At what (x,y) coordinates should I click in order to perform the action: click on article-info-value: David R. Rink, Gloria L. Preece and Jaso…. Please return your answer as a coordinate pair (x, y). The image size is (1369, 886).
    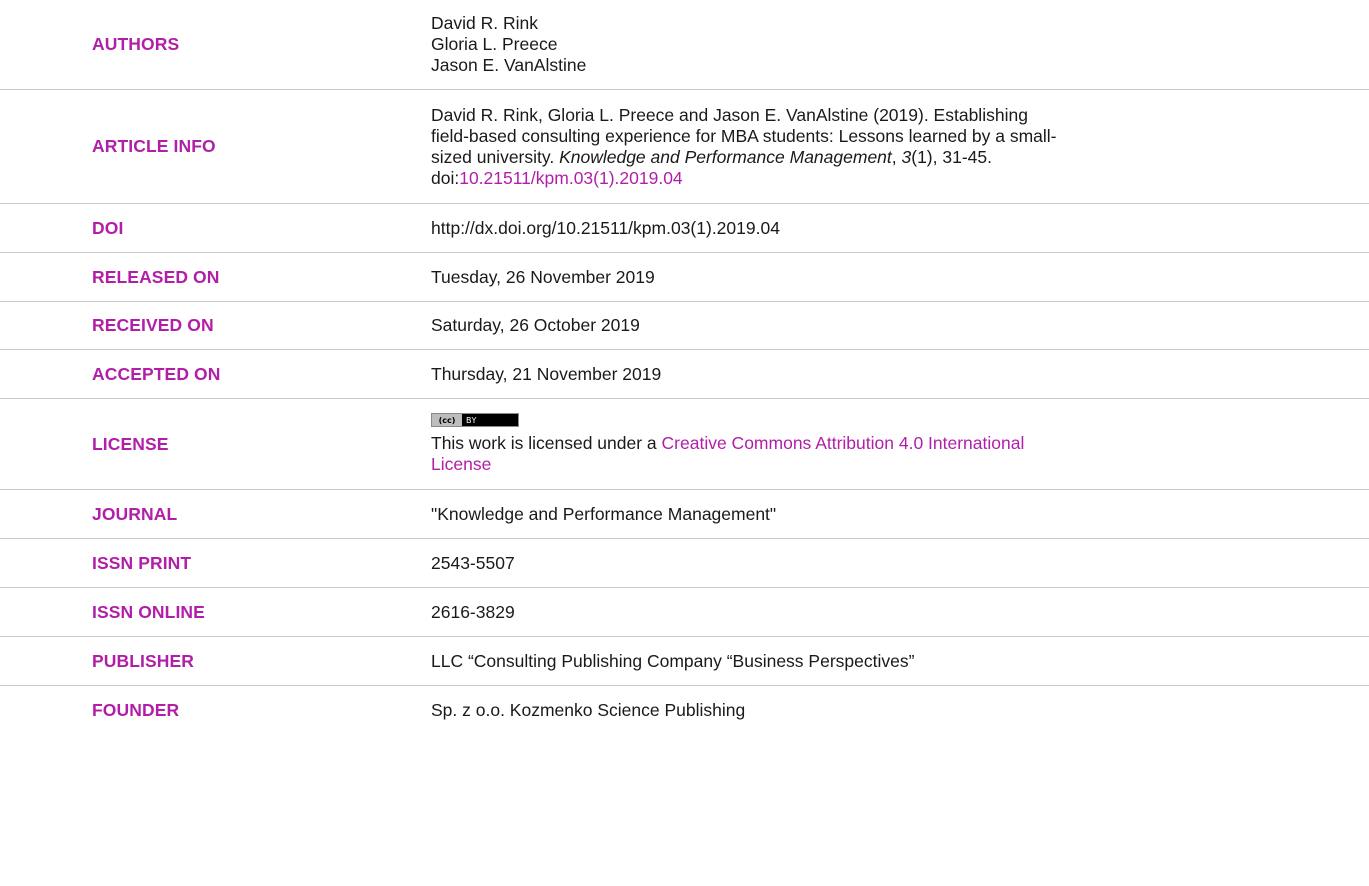
    Looking at the image, I should click on (900, 146).